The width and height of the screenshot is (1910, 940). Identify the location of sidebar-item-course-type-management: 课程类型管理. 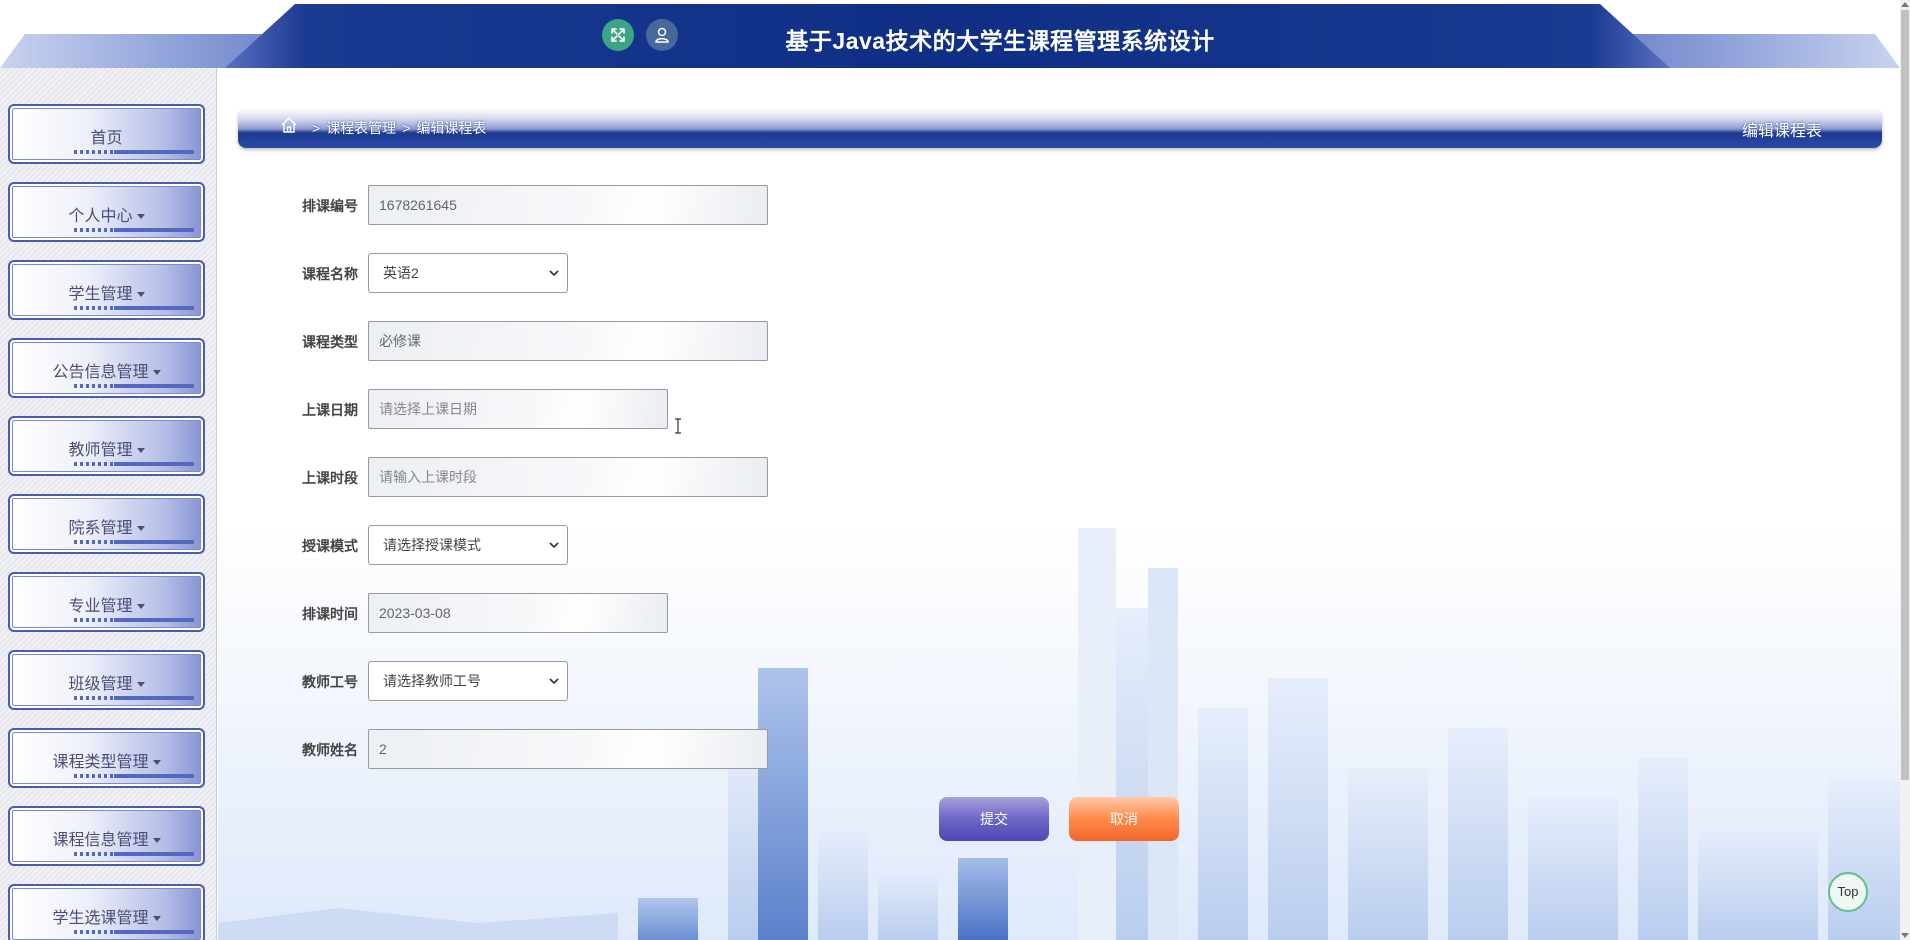
(106, 758).